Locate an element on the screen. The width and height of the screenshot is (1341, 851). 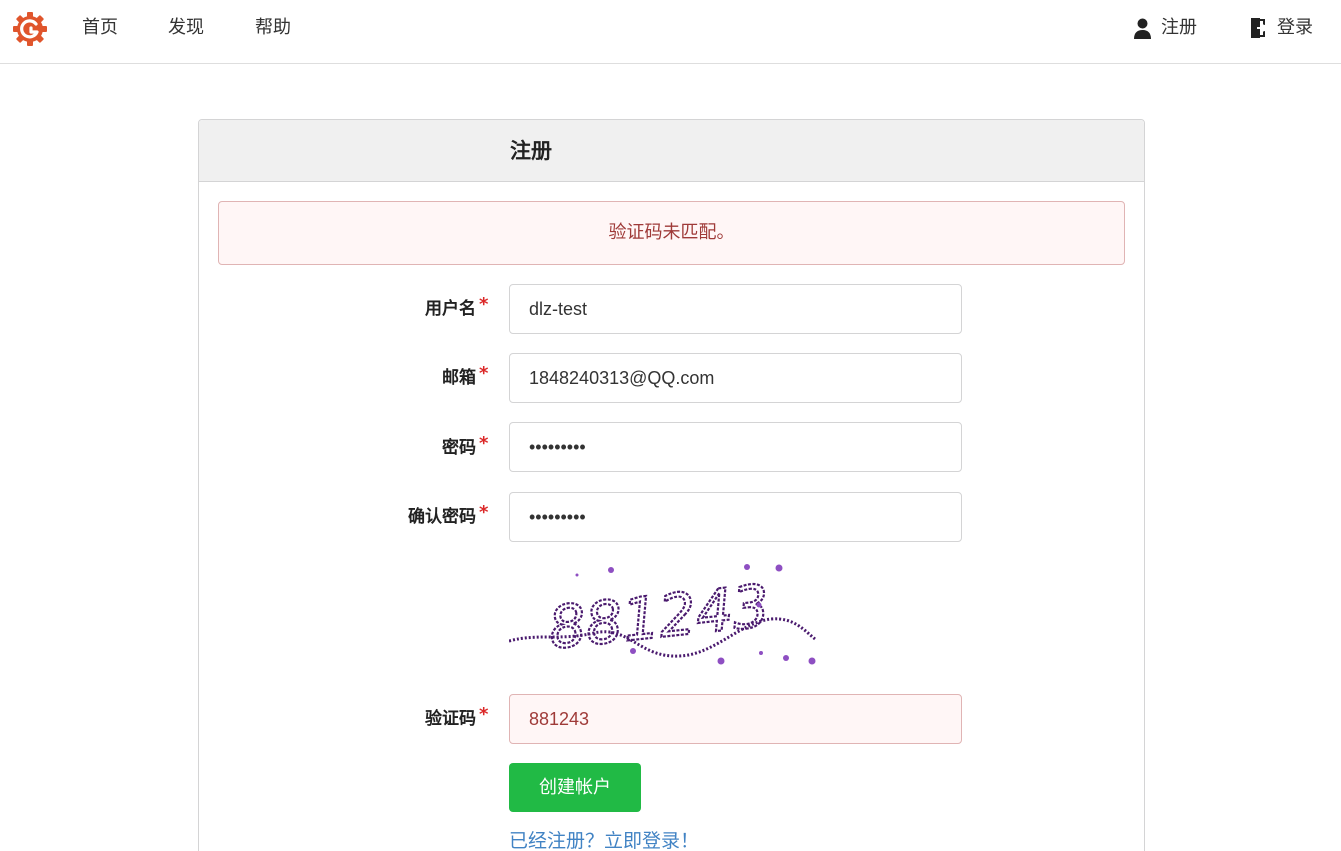
sign-in-door-icon is located at coordinates (1258, 28).